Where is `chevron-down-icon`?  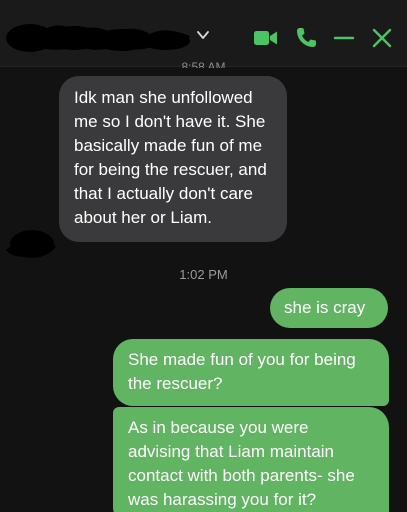 chevron-down-icon is located at coordinates (203, 35).